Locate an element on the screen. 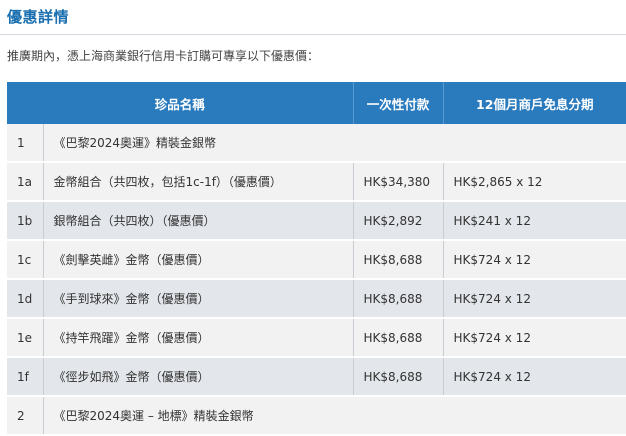 Image resolution: width=626 pixels, height=436 pixels. table-row: 1c 《劍擊英雌》金幣（優惠價） HK$8,688 HK$724 x 12 is located at coordinates (316, 260).